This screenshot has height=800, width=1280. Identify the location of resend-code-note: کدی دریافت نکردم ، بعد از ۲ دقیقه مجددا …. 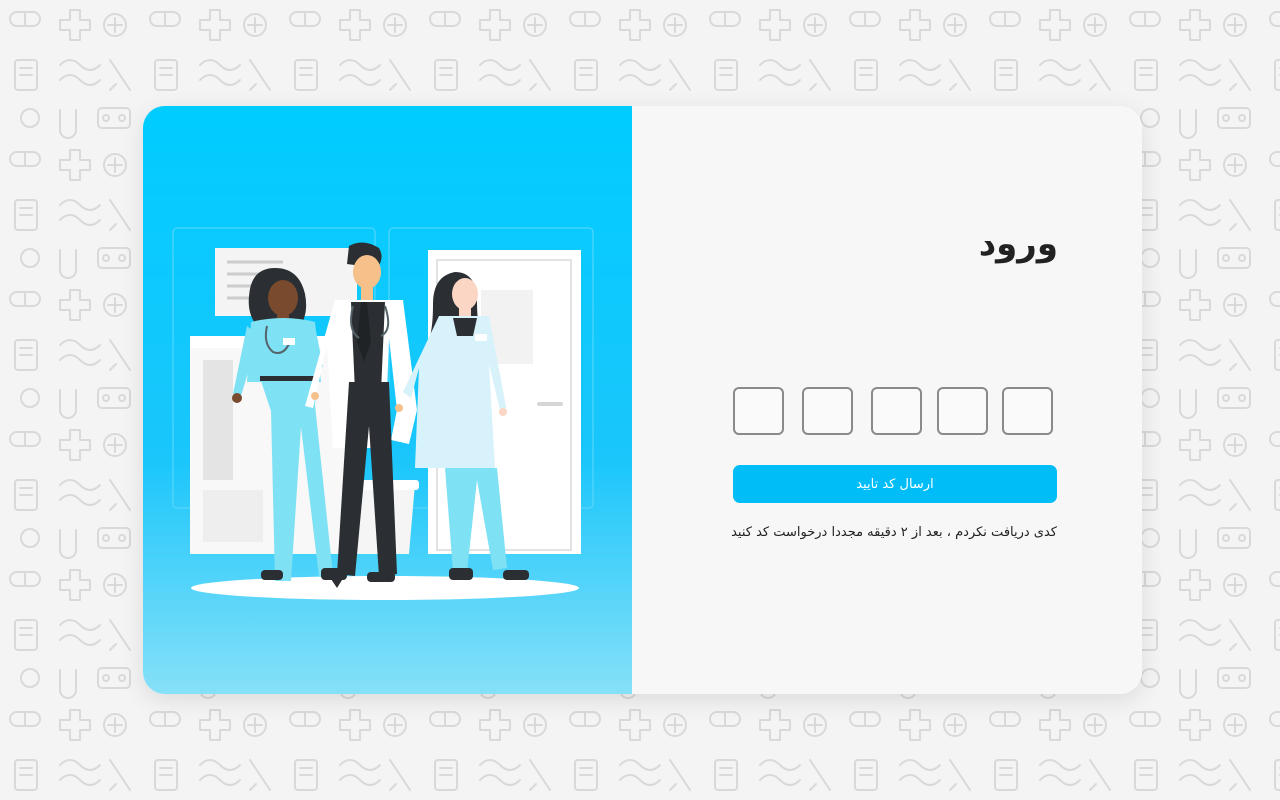
(894, 532).